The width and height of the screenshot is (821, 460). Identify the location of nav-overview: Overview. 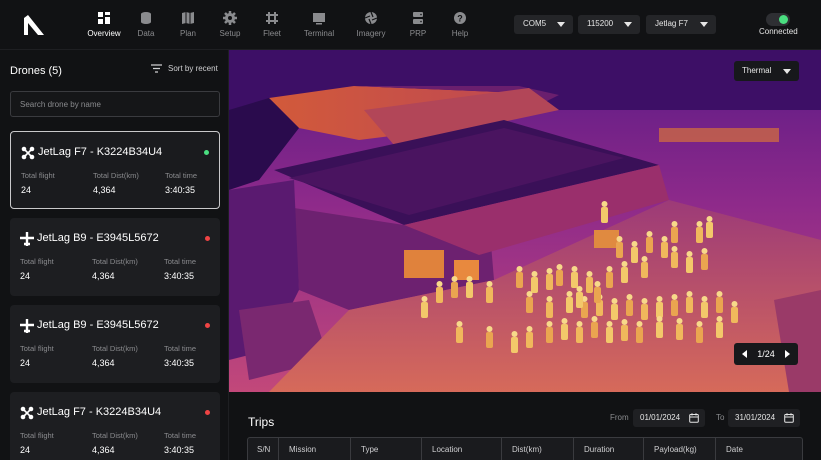
(104, 24).